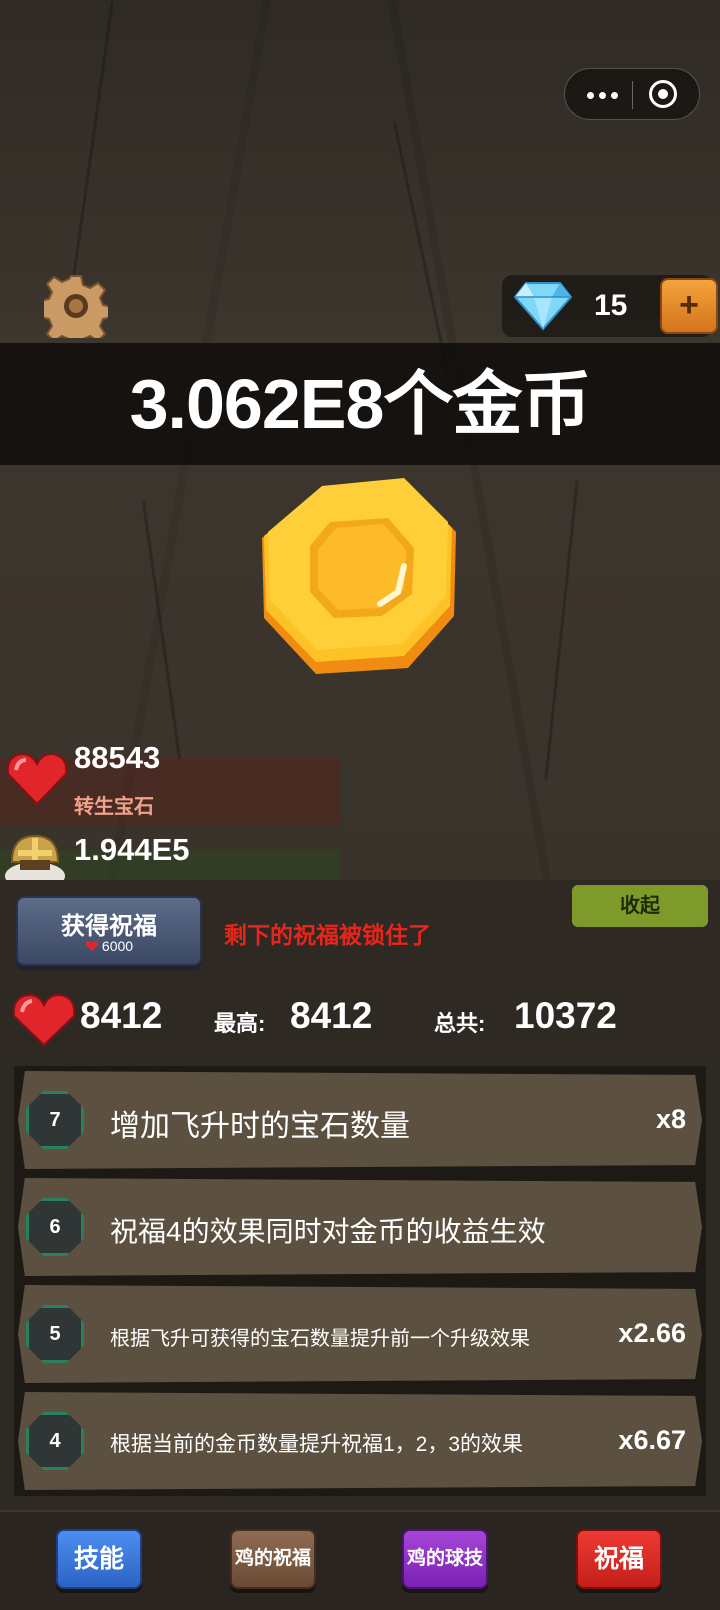 This screenshot has height=1610, width=720. Describe the element at coordinates (619, 1559) in the screenshot. I see `nav-blessing-button: 祝福` at that location.